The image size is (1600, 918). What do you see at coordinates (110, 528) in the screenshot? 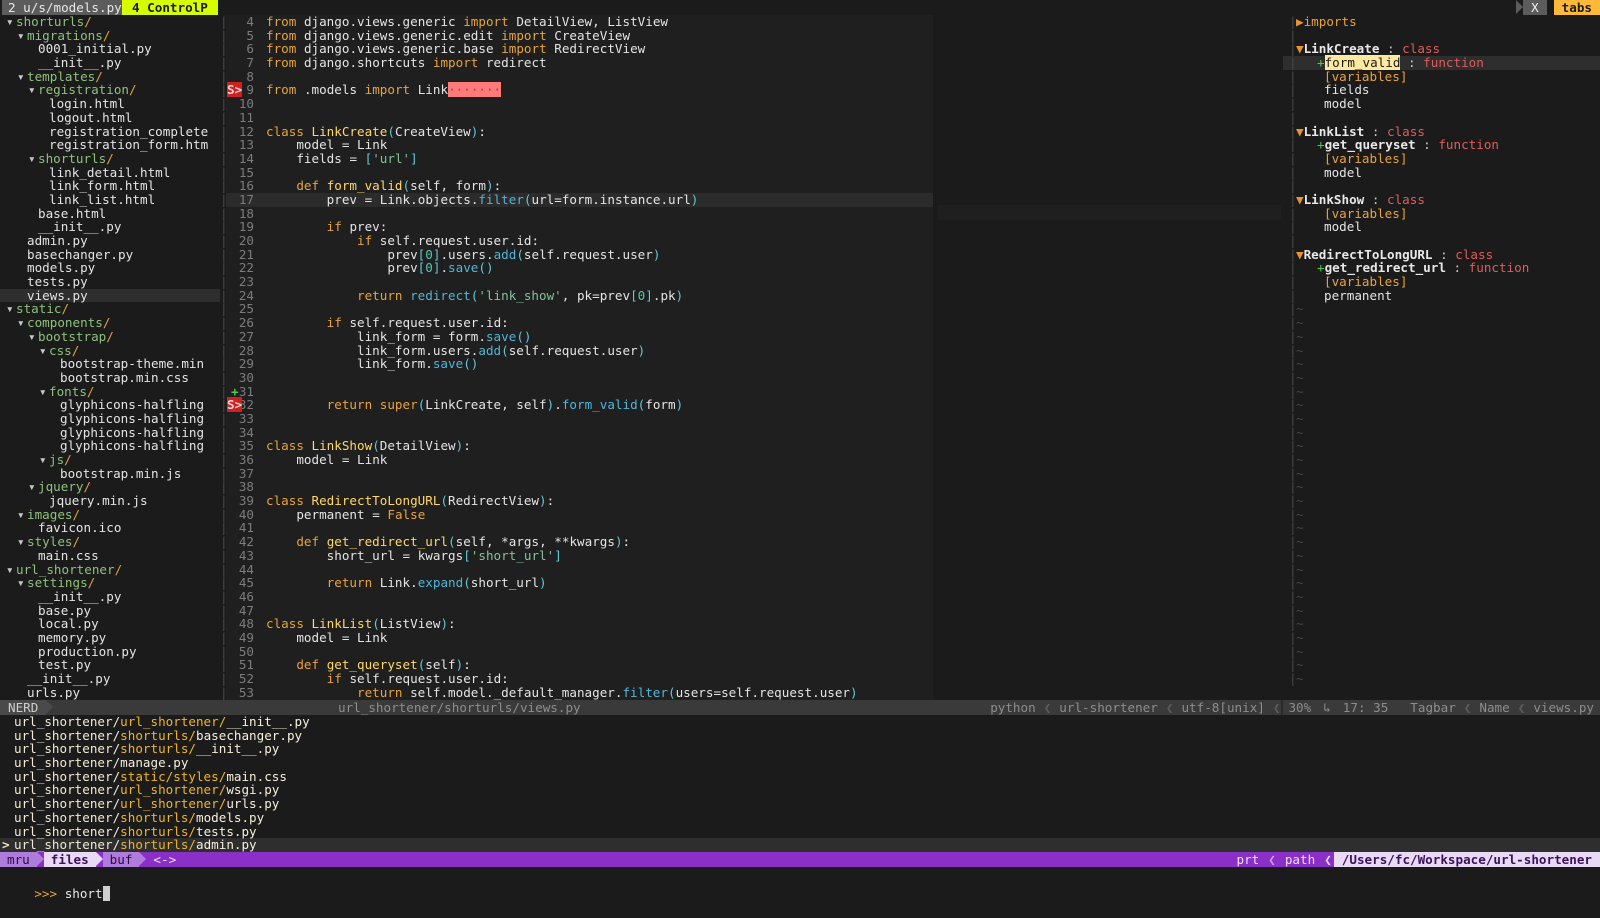
I see `nerdtree-file-row: favicon.ico` at bounding box center [110, 528].